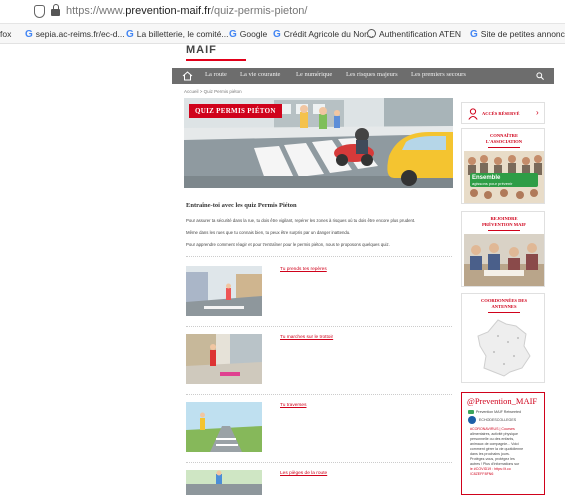 Image resolution: width=565 pixels, height=495 pixels. What do you see at coordinates (372, 74) in the screenshot?
I see `nav-risques-majeurs: Les risques majeurs` at bounding box center [372, 74].